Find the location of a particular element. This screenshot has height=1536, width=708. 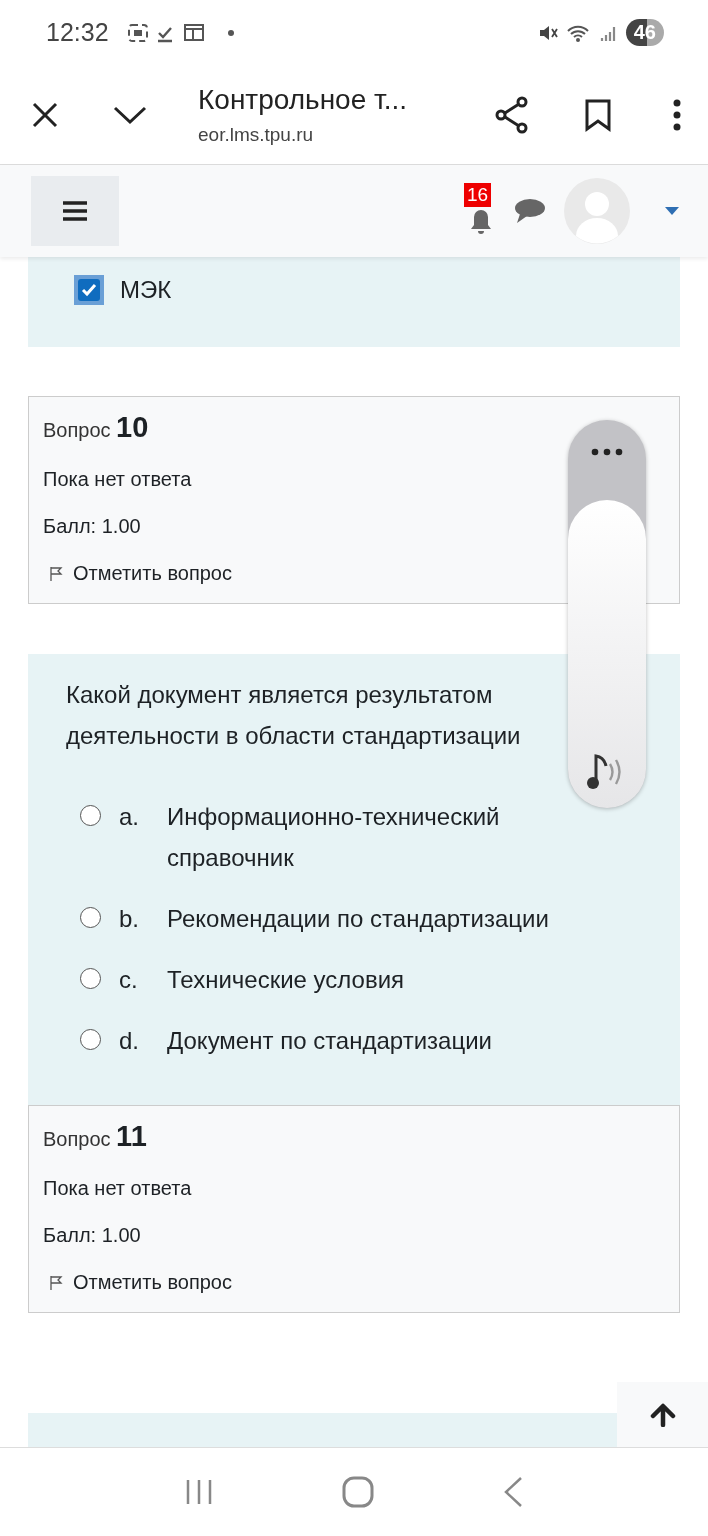

option-text: Технические условия is located at coordinates (286, 979).